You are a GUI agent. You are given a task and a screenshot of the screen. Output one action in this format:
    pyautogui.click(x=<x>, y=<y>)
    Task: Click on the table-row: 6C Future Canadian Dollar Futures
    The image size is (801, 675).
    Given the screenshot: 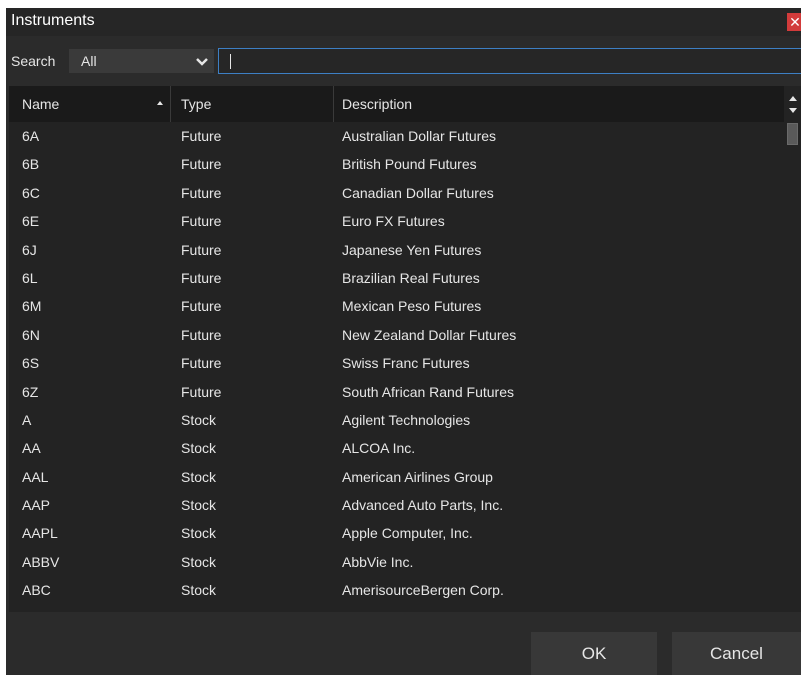 What is the action you would take?
    pyautogui.click(x=394, y=193)
    